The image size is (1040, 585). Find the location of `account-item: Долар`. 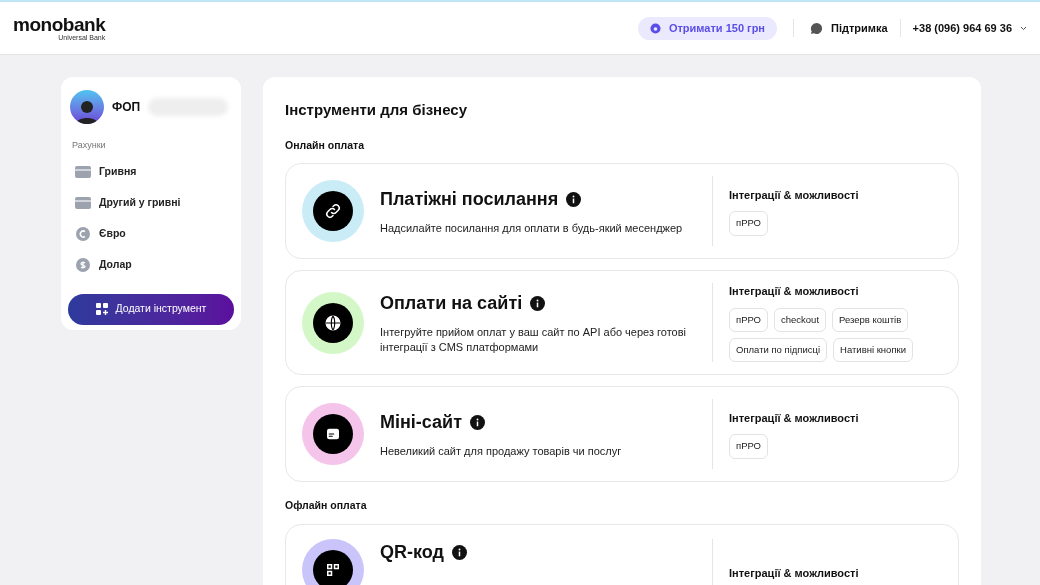

account-item: Долар is located at coordinates (151, 265).